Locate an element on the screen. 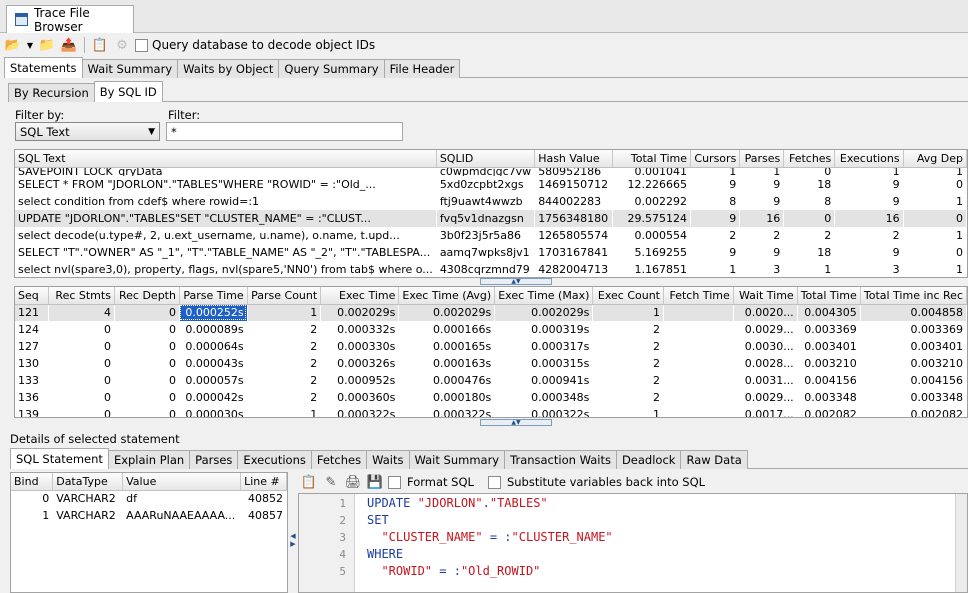 The width and height of the screenshot is (968, 593). tab-waits-by-object: Waits by Object is located at coordinates (228, 68).